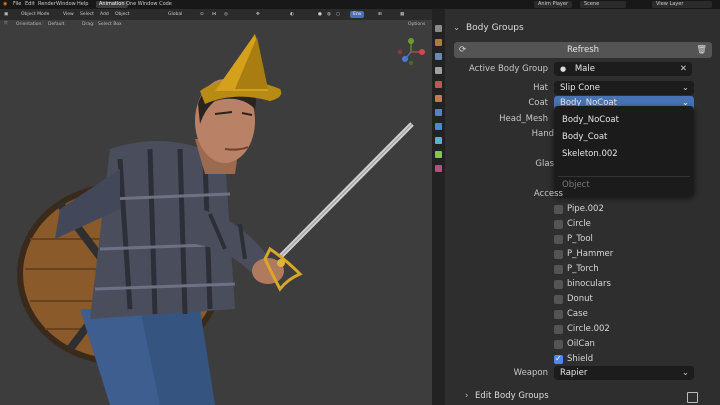 This screenshot has height=405, width=720. What do you see at coordinates (110, 25) in the screenshot?
I see `drag-dropdown: Select Box` at bounding box center [110, 25].